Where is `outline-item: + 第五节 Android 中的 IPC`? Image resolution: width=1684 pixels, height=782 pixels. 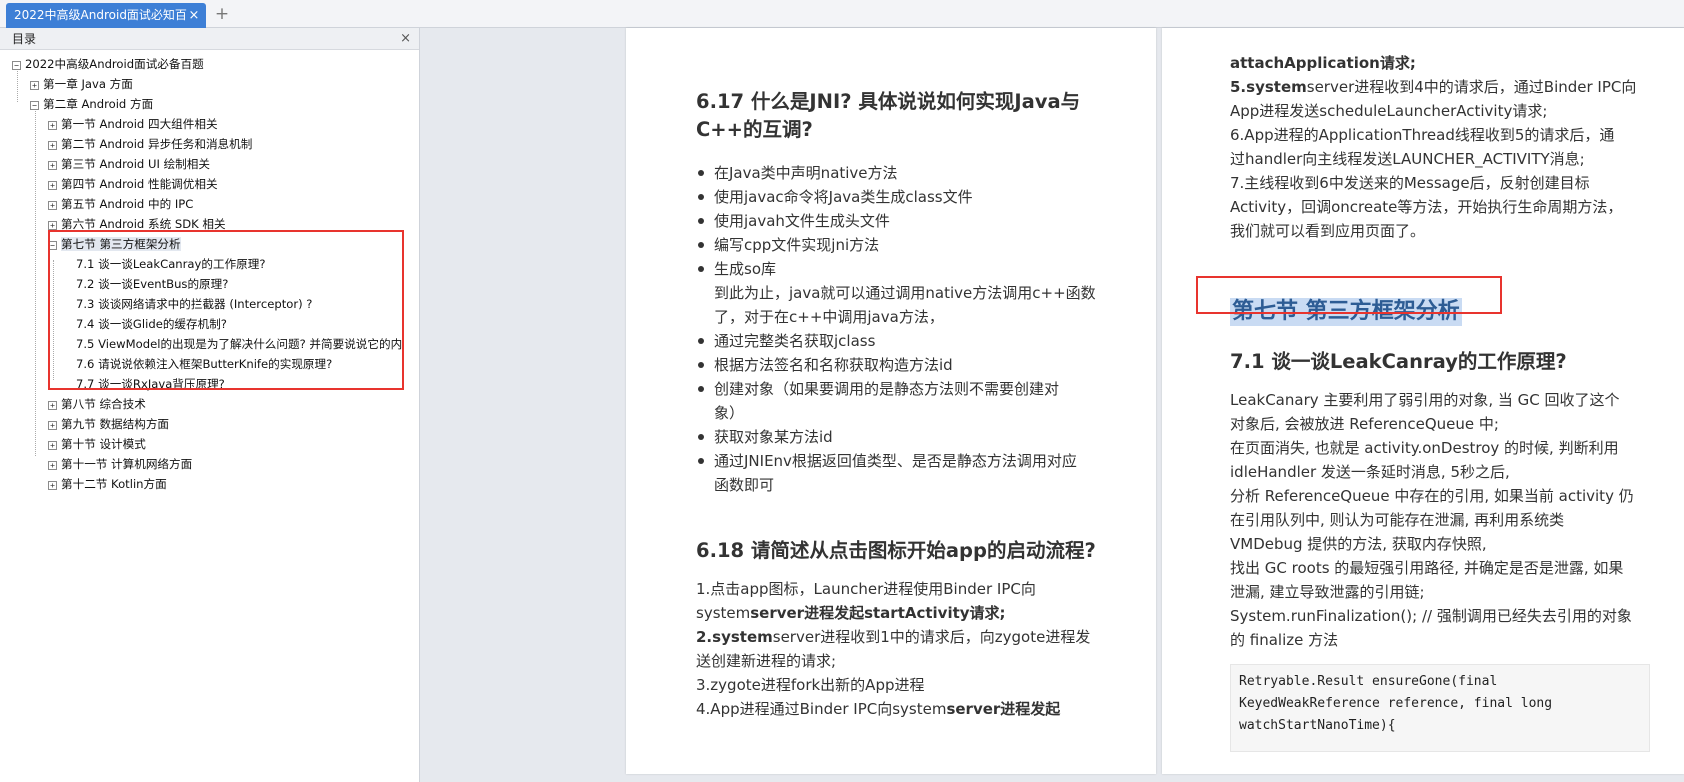
outline-item: + 第五节 Android 中的 IPC is located at coordinates (120, 204).